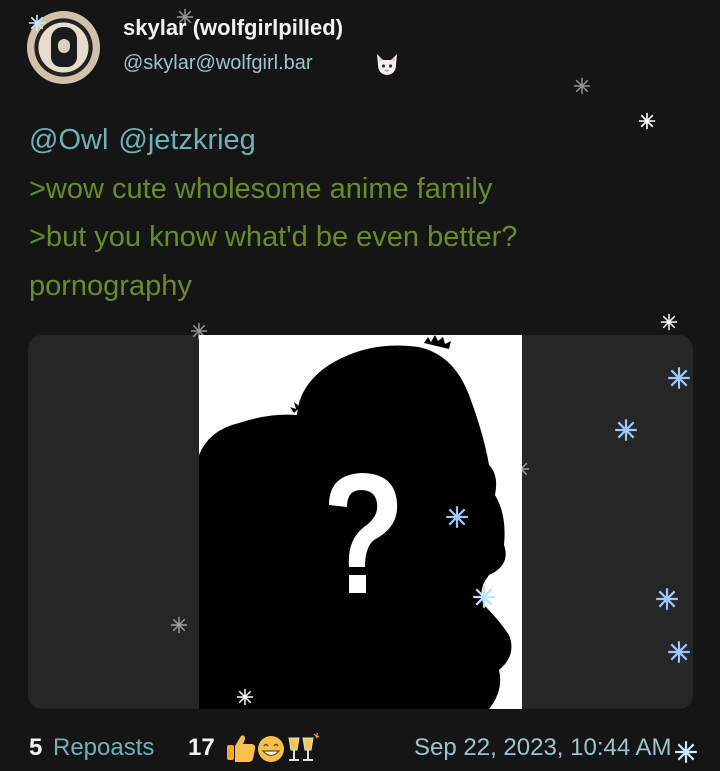 This screenshot has width=720, height=771. I want to click on reactions-button, so click(275, 748).